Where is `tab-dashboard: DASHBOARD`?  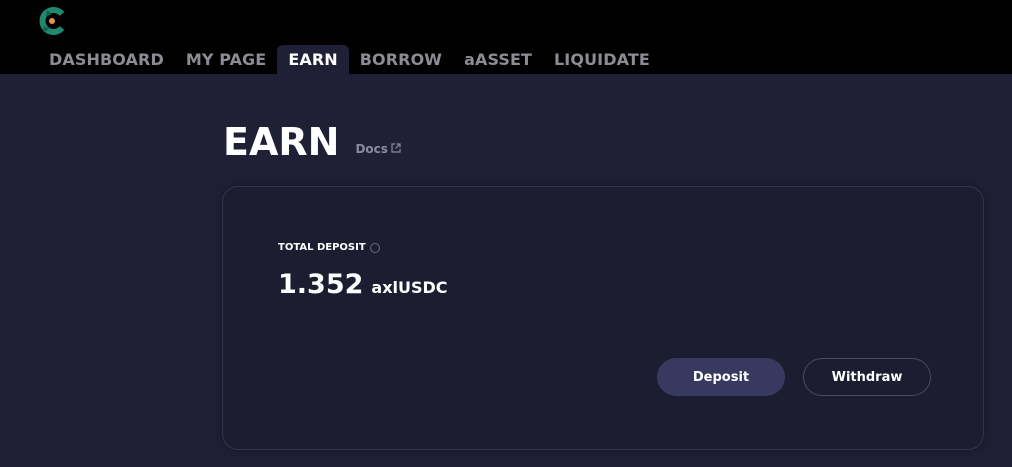
tab-dashboard: DASHBOARD is located at coordinates (106, 59).